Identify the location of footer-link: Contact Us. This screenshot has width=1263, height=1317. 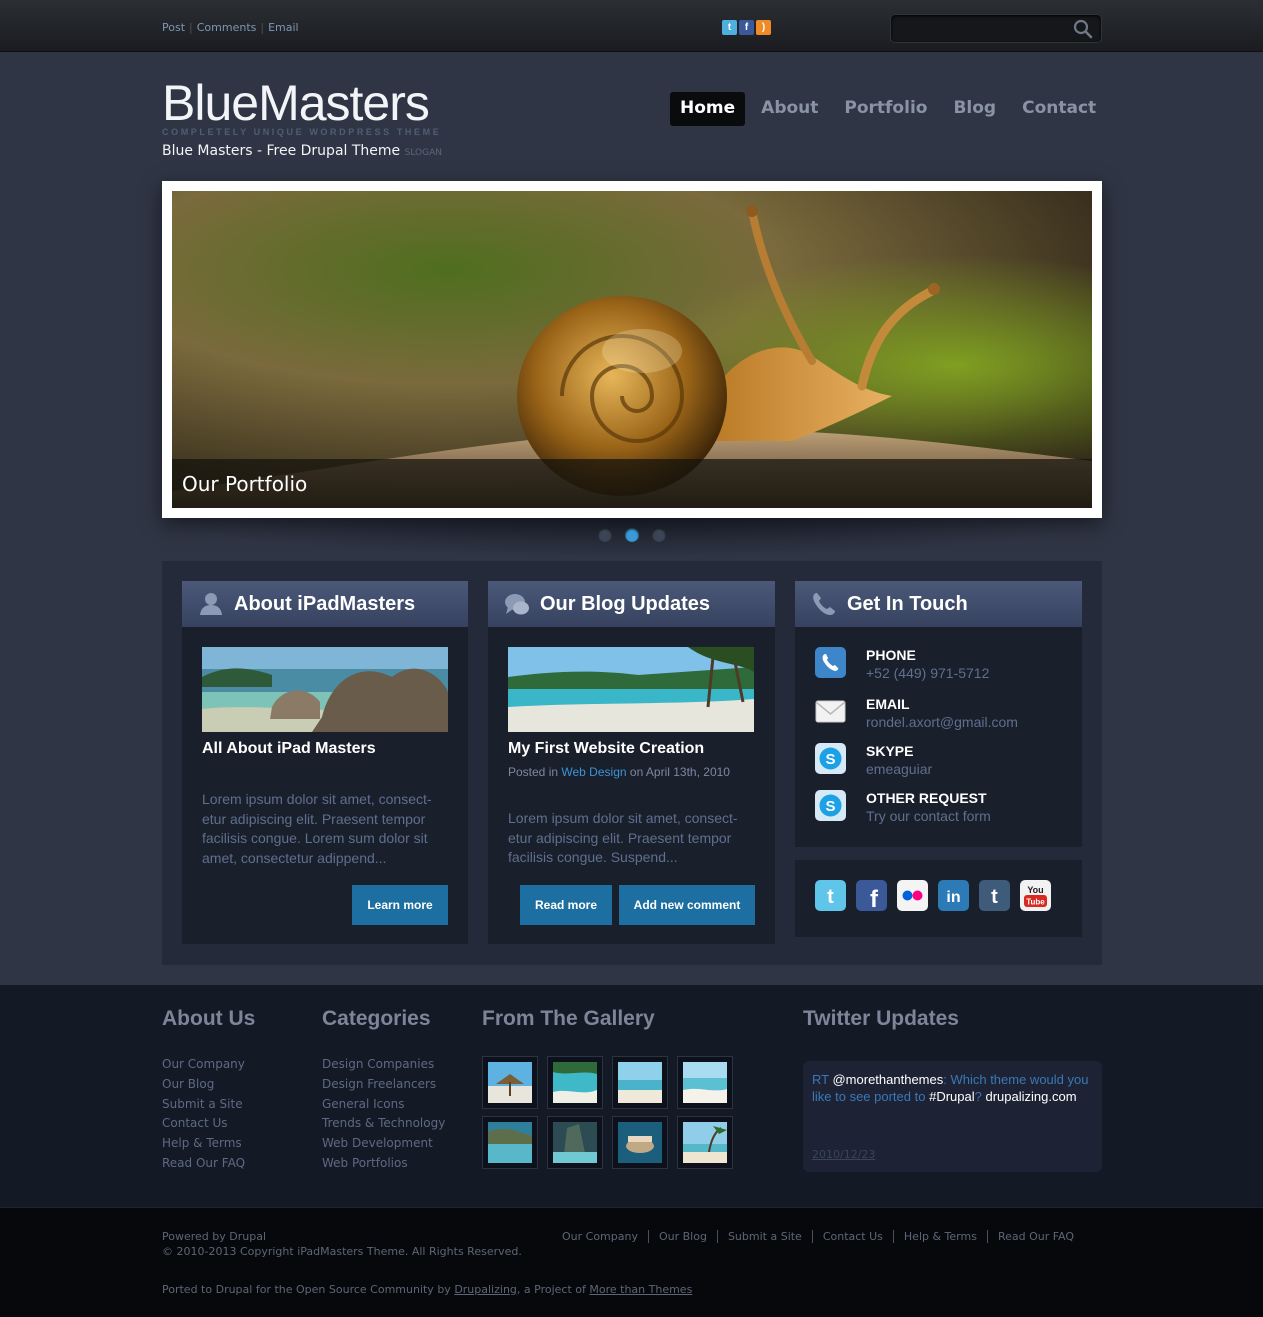
(208, 1124).